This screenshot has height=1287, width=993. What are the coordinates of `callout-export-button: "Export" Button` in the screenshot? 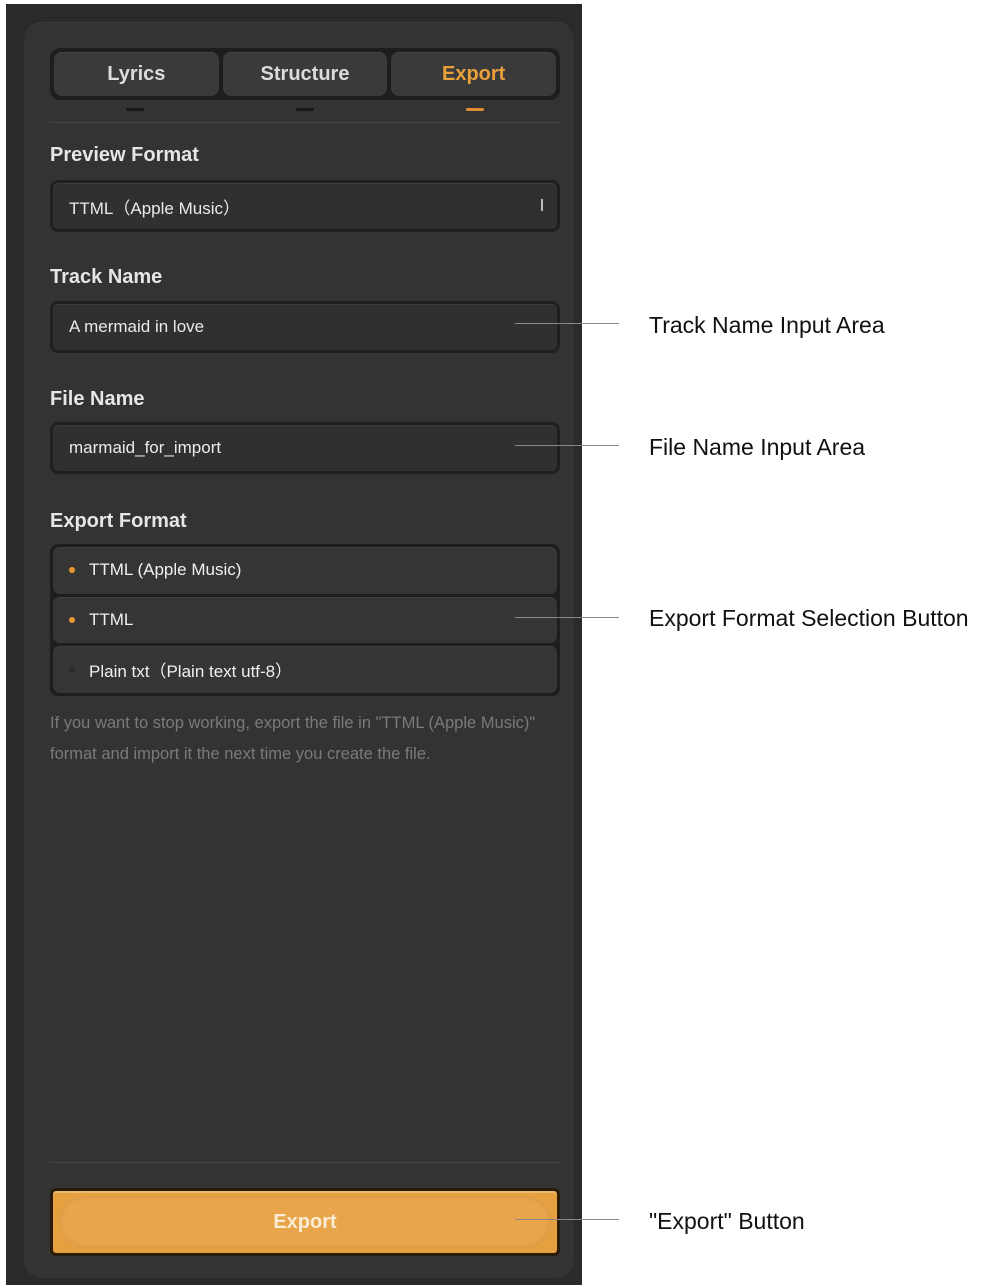 It's located at (727, 1221).